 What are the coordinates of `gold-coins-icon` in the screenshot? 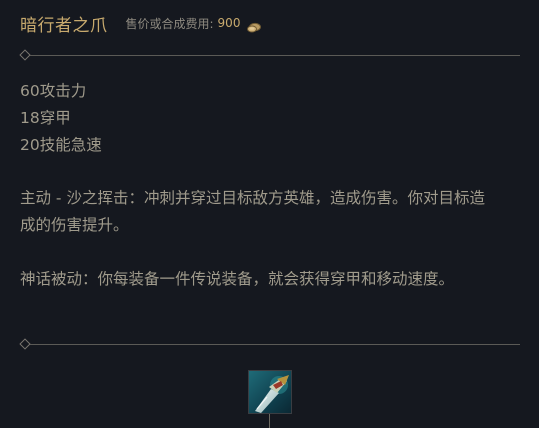 It's located at (254, 25).